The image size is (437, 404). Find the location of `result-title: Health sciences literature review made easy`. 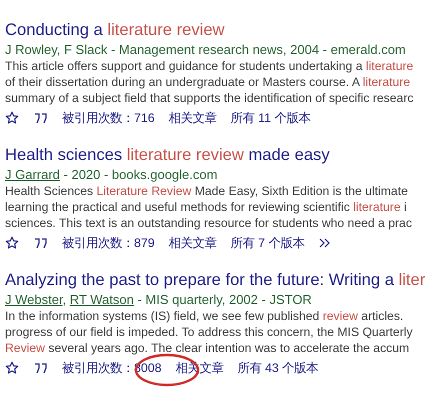

result-title: Health sciences literature review made easy is located at coordinates (167, 155).